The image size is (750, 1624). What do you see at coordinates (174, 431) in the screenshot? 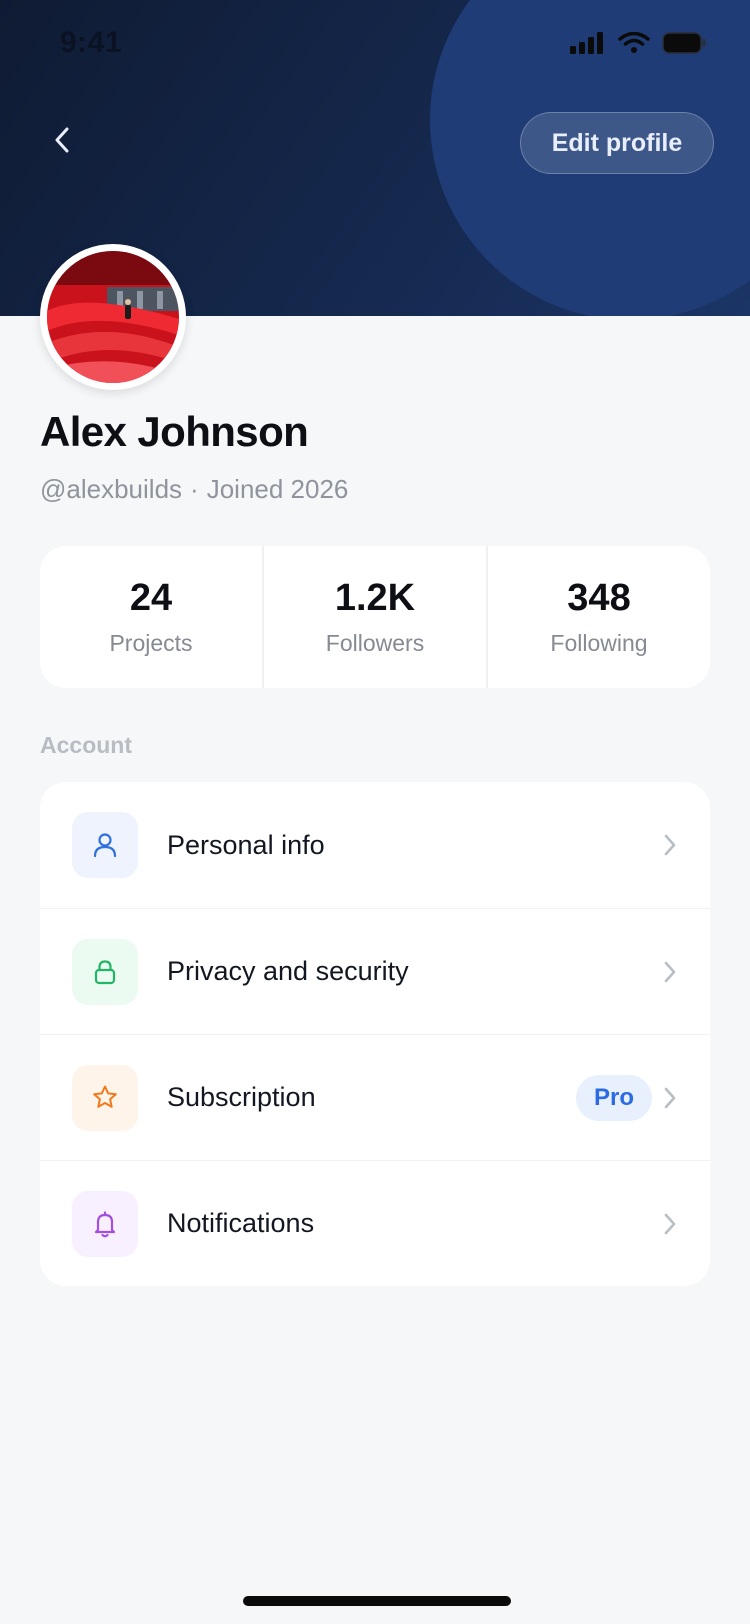
I see `profile-name: Alex Johnson` at bounding box center [174, 431].